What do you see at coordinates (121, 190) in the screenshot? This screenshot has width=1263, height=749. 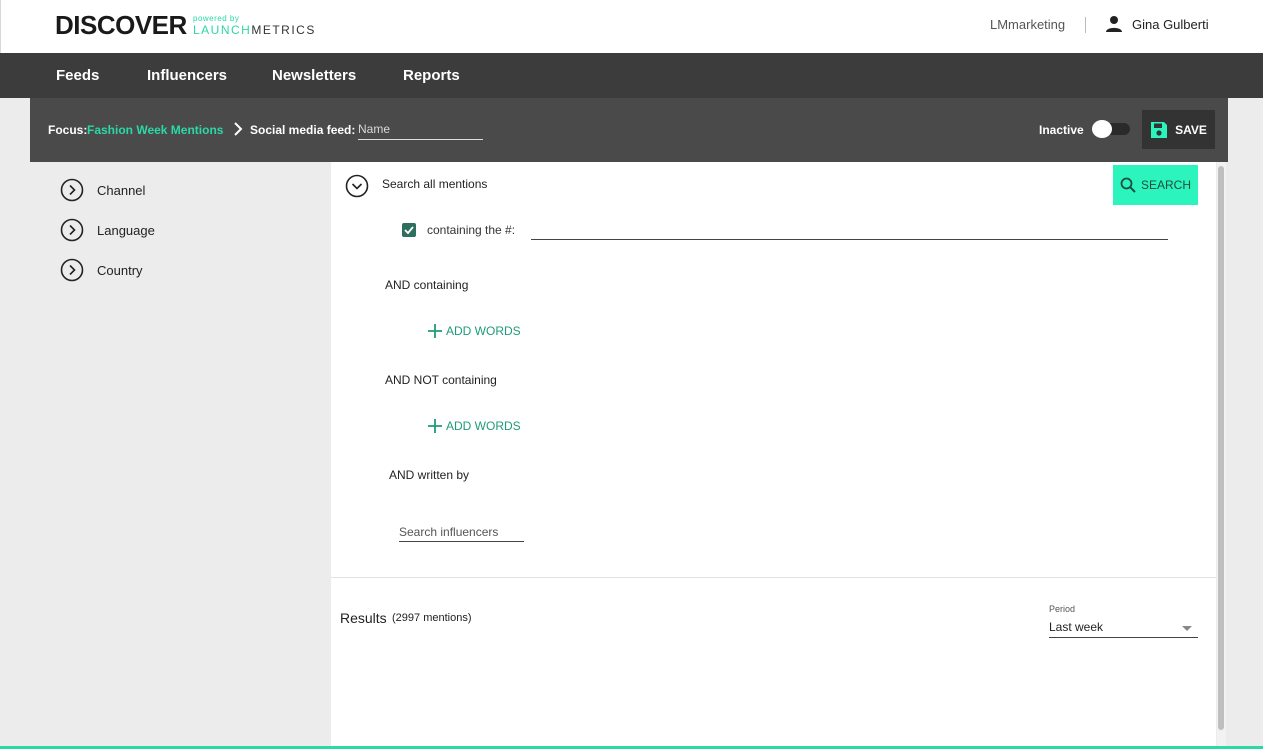 I see `filter-label-channel: Channel` at bounding box center [121, 190].